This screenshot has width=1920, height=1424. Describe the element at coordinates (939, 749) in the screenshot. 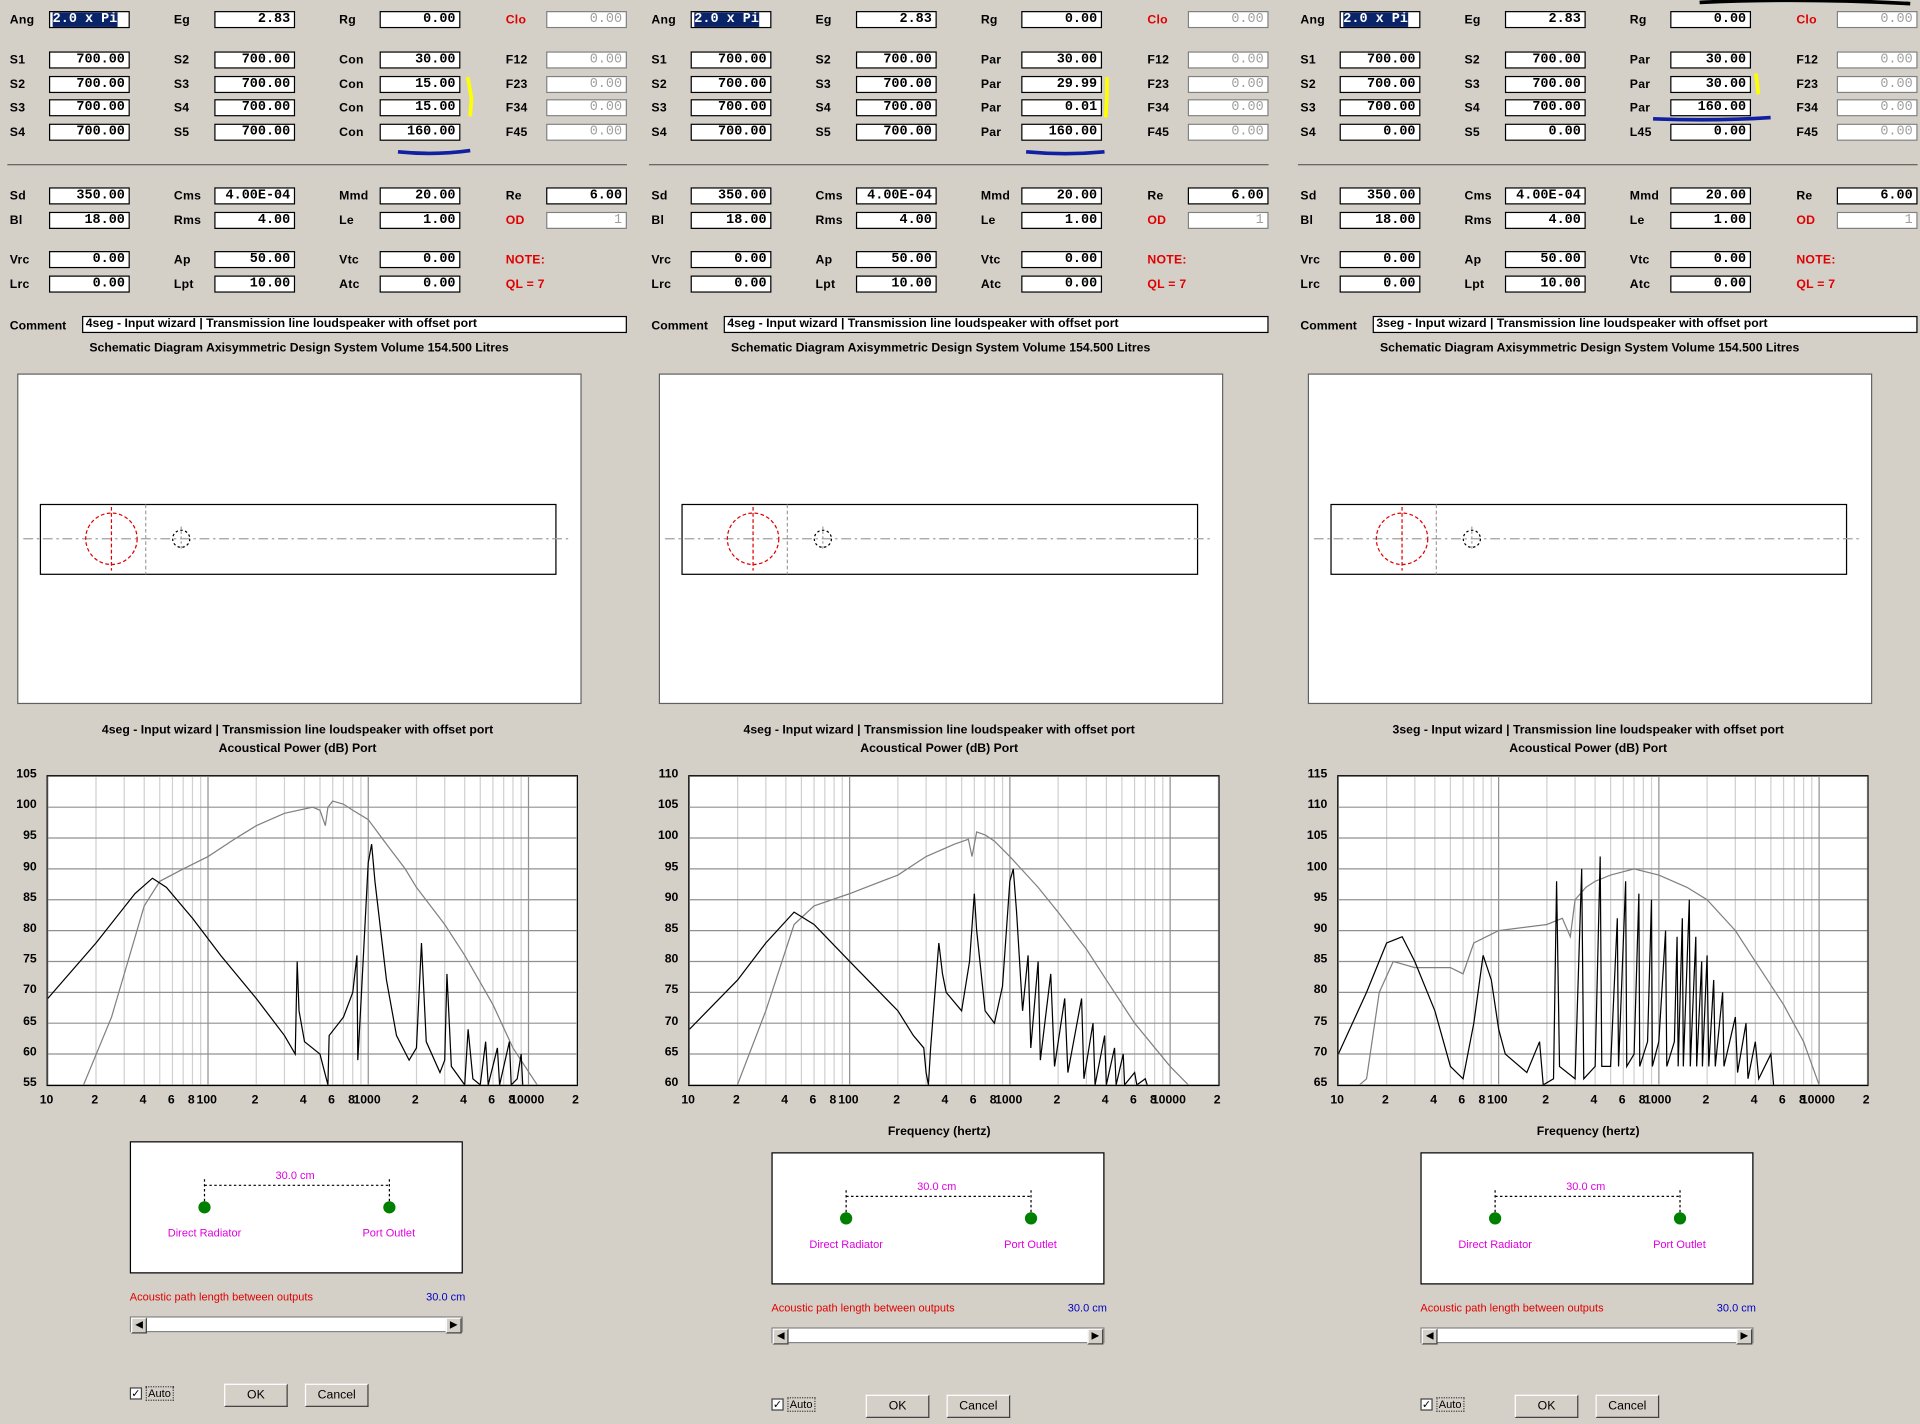

I see `chart-subtitle: Acoustical Power (dB) Port` at that location.